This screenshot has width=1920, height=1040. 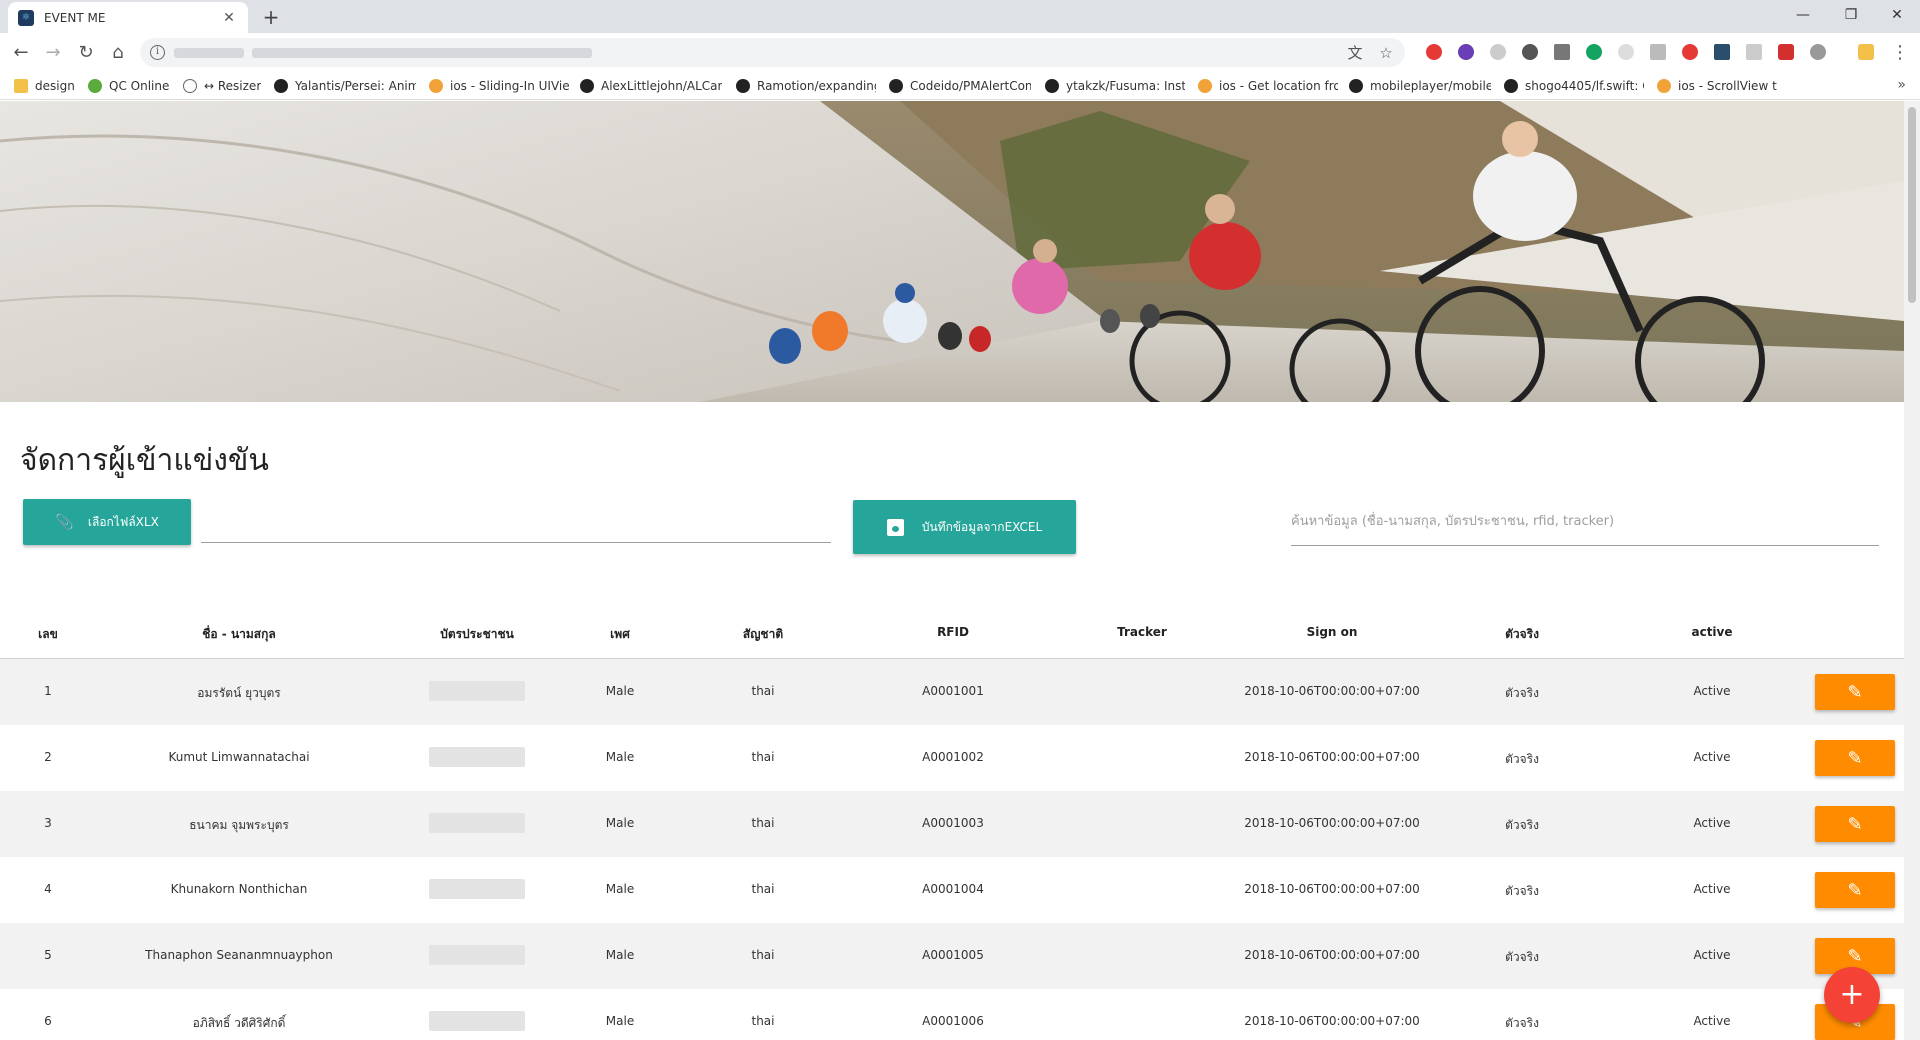 I want to click on browser-menu-icon: ⋮, so click(x=1900, y=53).